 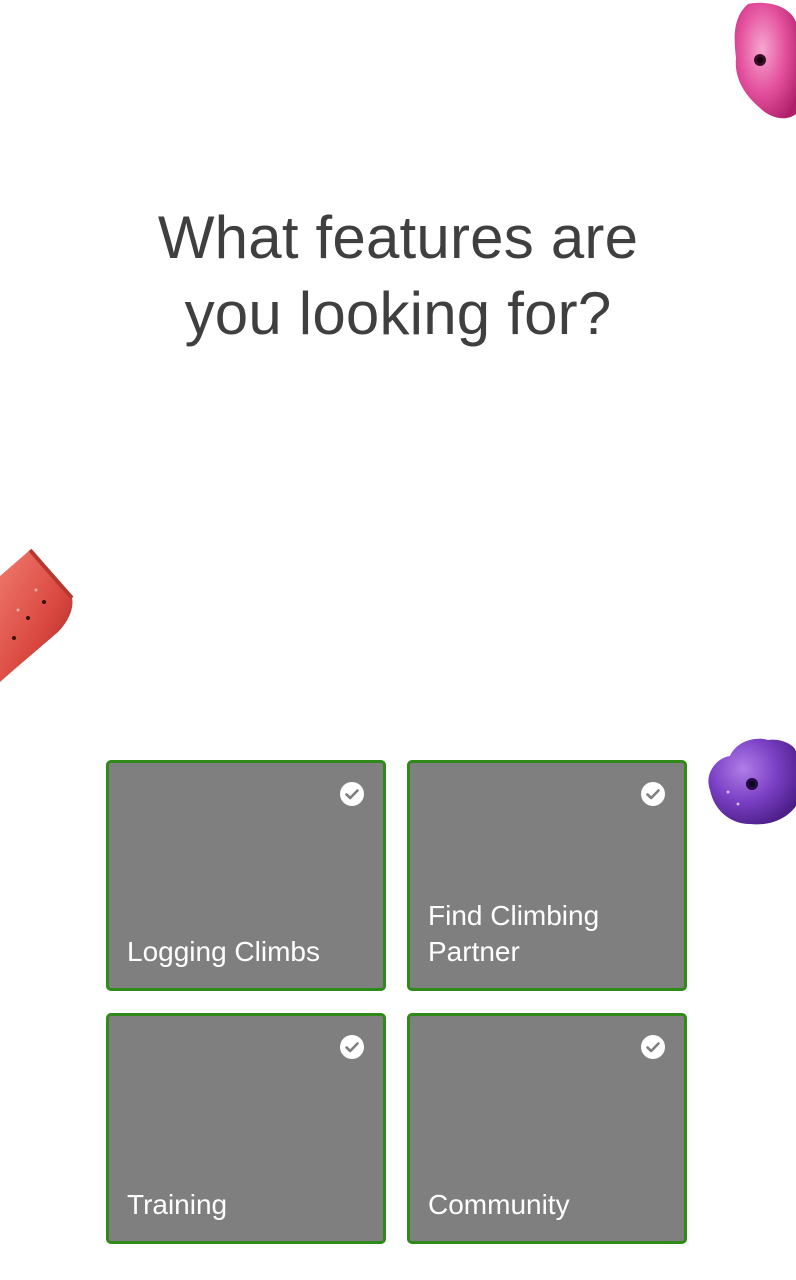 I want to click on feature-card-training: Training, so click(x=246, y=1128).